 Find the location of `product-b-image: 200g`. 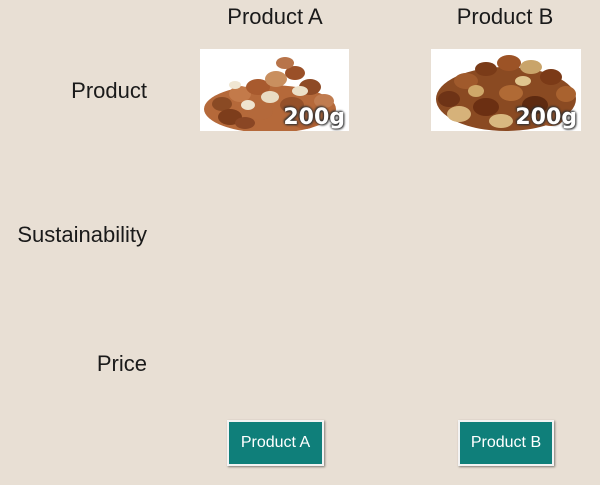

product-b-image: 200g is located at coordinates (506, 90).